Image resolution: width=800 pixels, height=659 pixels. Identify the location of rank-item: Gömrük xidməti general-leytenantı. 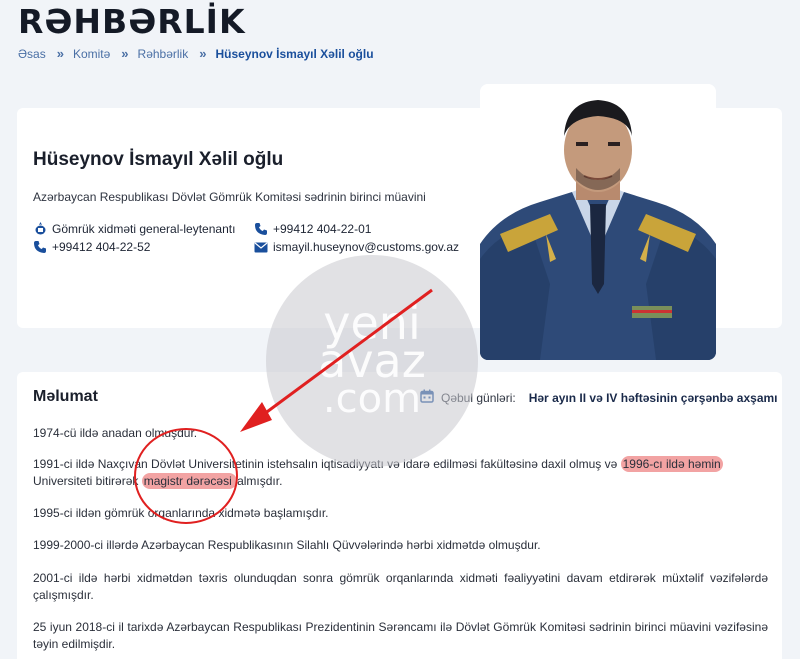
(134, 229).